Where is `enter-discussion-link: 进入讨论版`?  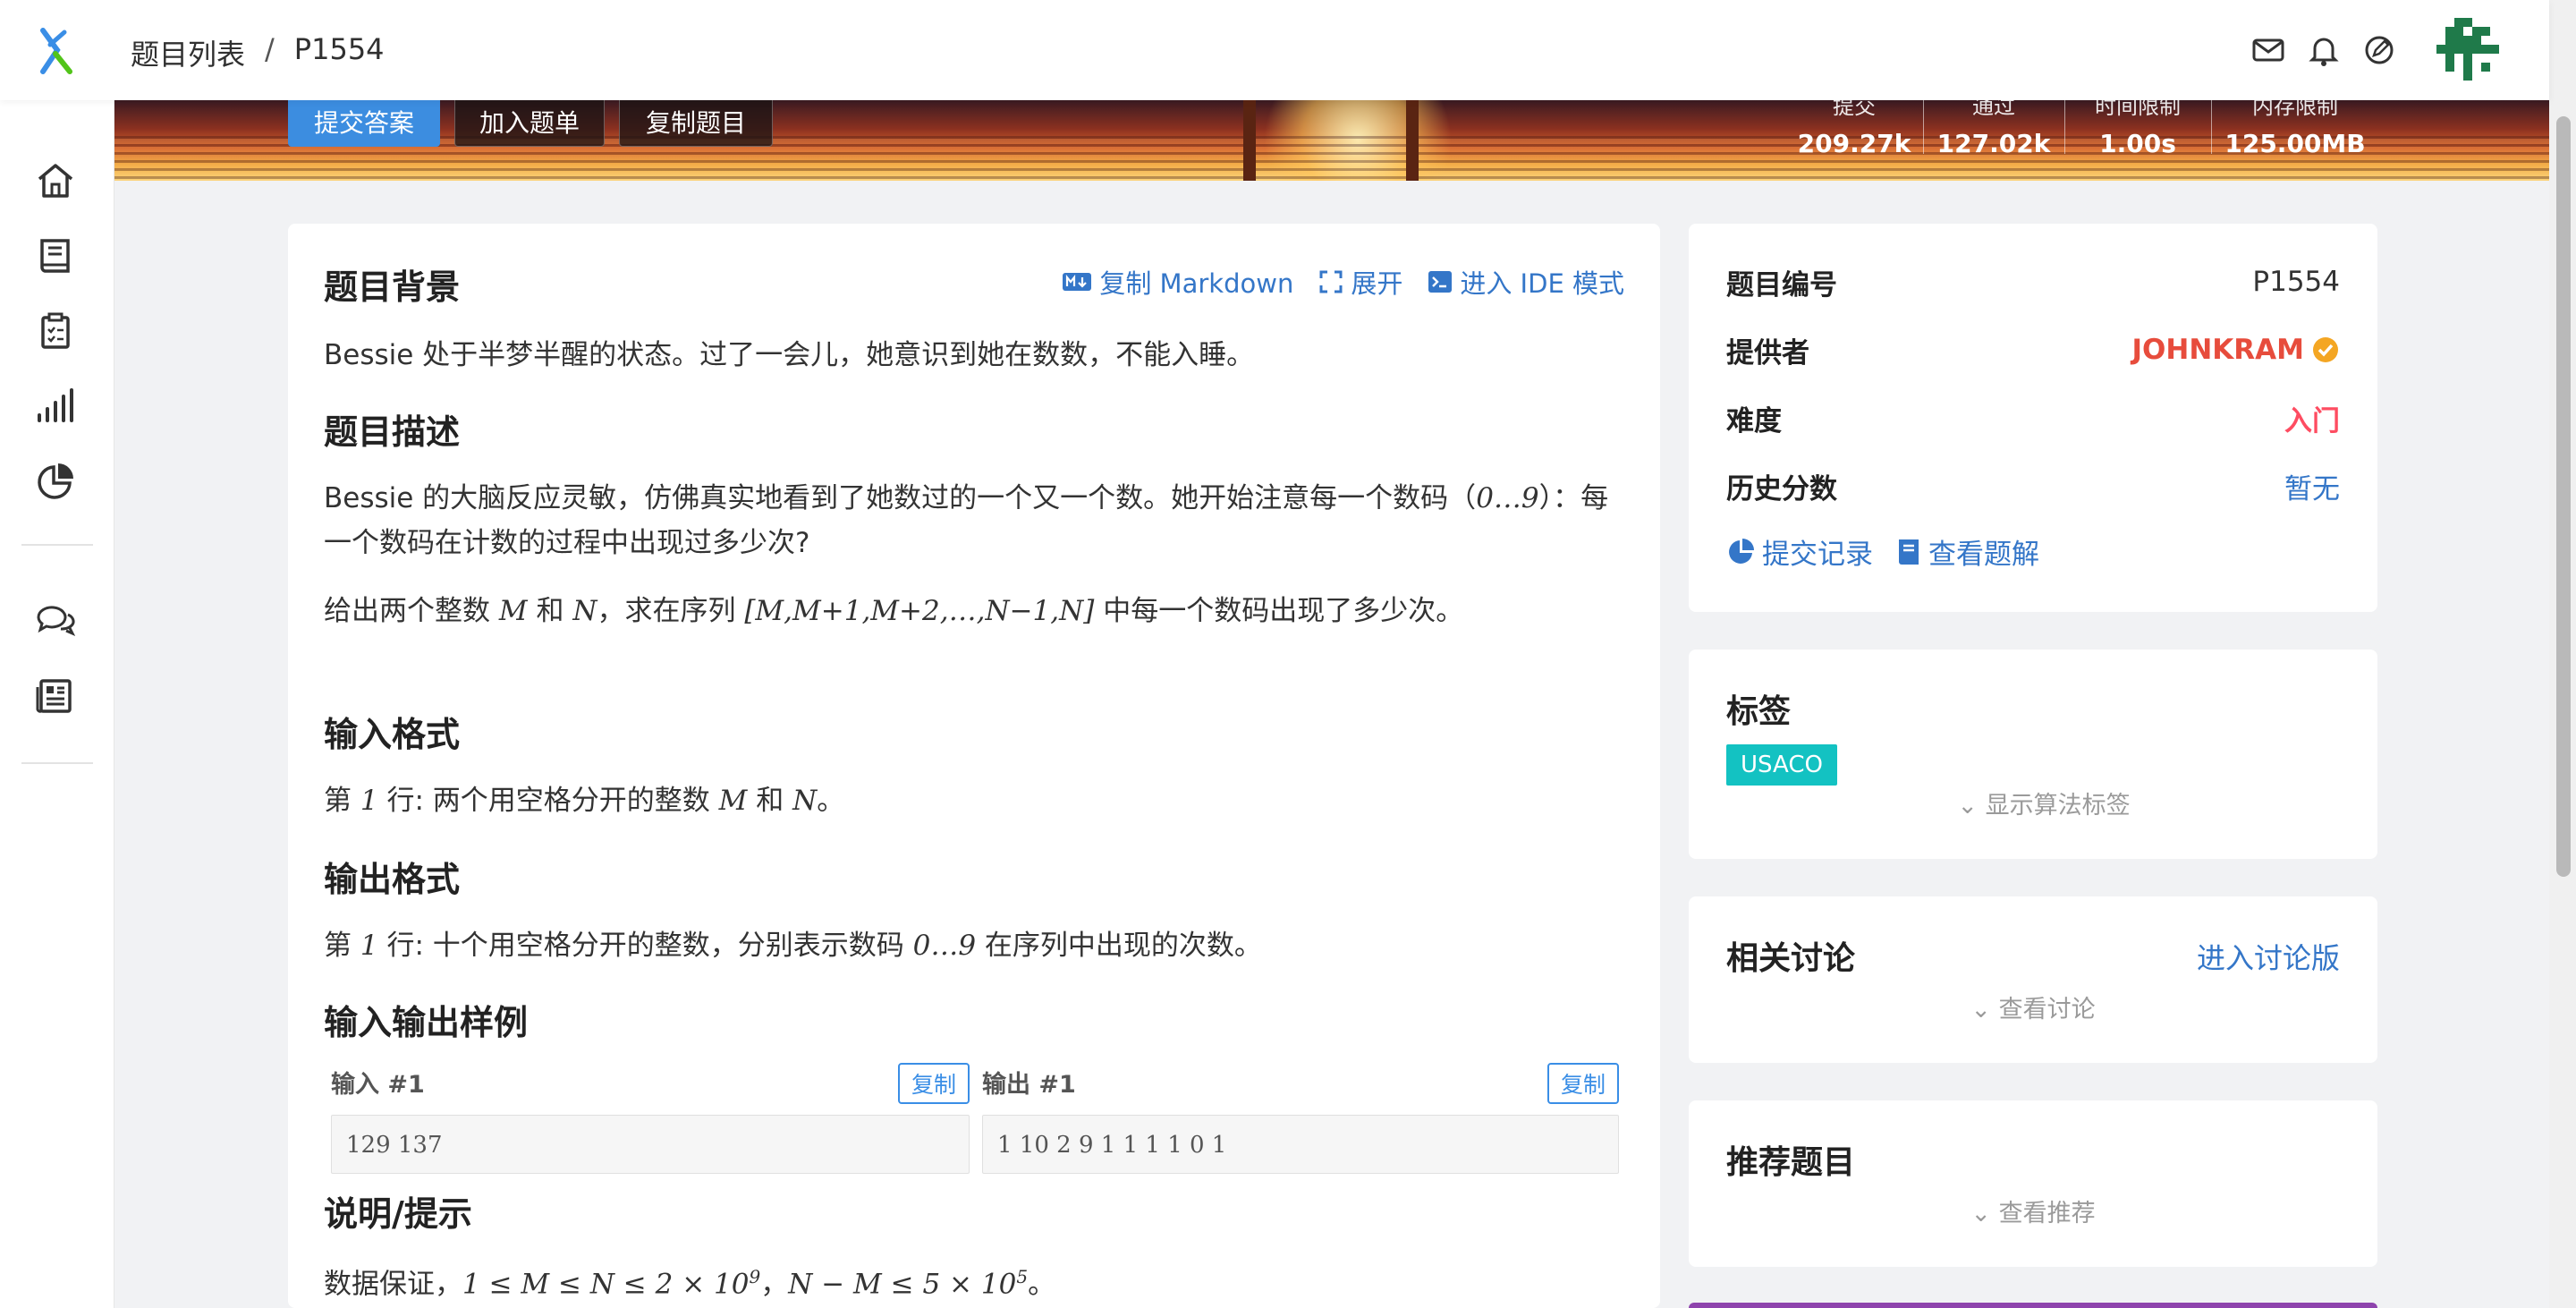 enter-discussion-link: 进入讨论版 is located at coordinates (2268, 956).